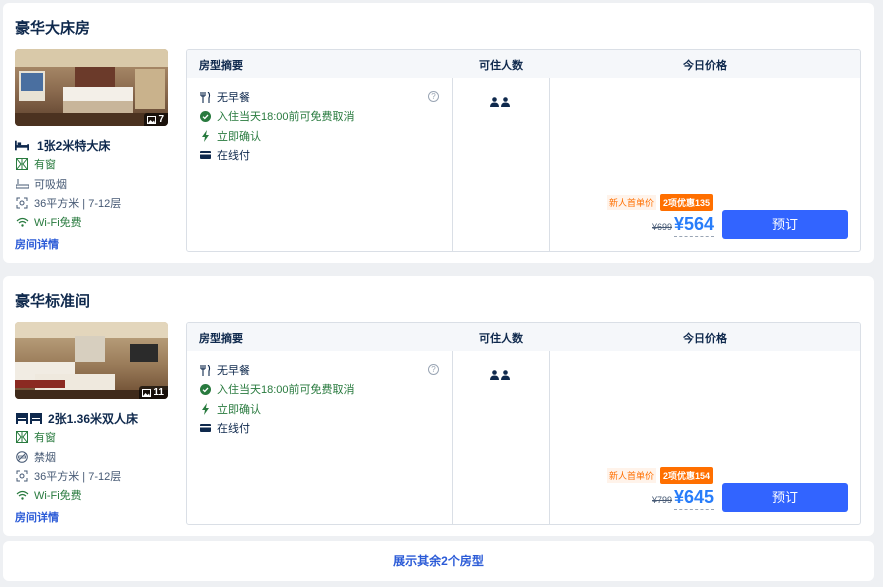 The width and height of the screenshot is (883, 587). What do you see at coordinates (22, 457) in the screenshot?
I see `no-smoking-icon` at bounding box center [22, 457].